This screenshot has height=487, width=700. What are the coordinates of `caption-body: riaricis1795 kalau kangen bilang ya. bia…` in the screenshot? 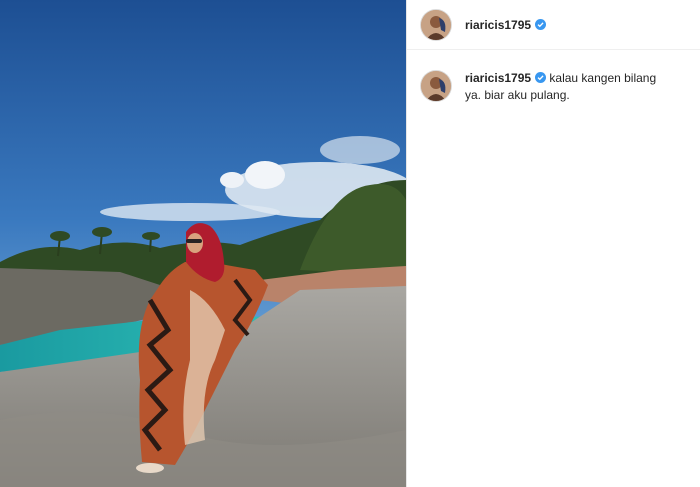 It's located at (570, 87).